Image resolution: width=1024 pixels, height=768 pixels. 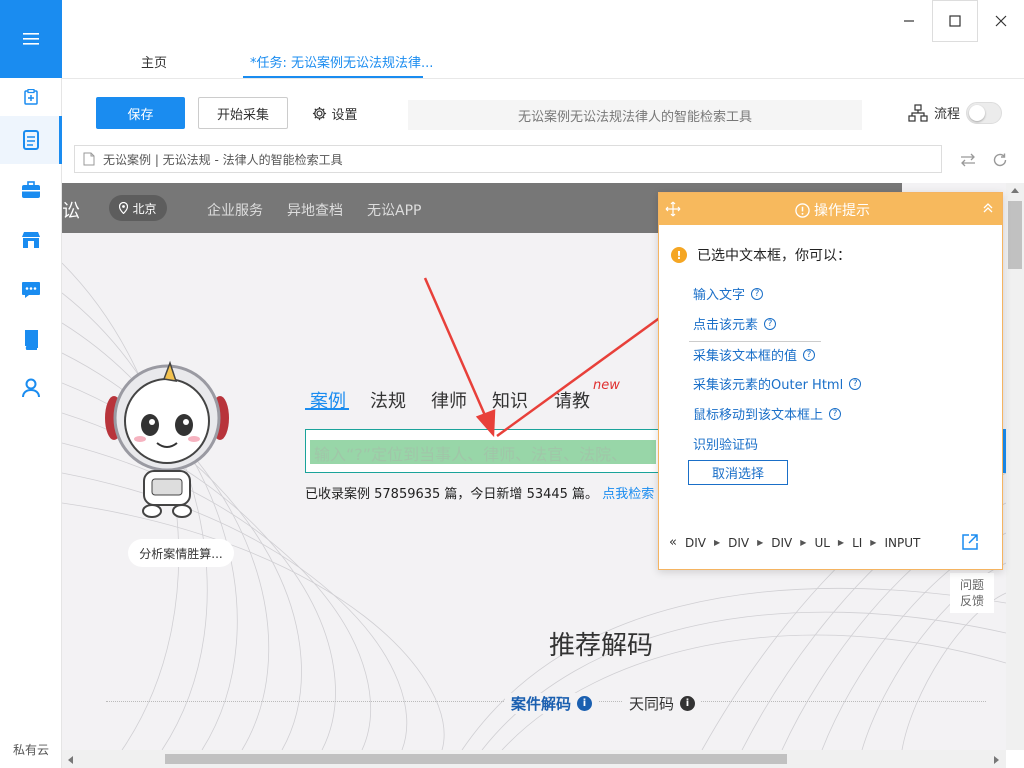 I want to click on action-recognize-captcha: 识别验证码, so click(x=725, y=443).